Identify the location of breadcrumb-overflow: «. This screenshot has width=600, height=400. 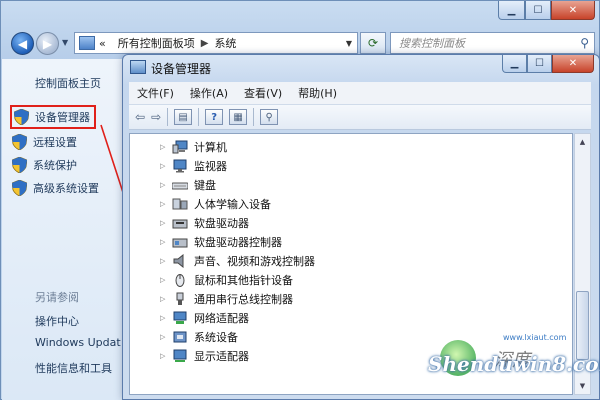
(102, 43).